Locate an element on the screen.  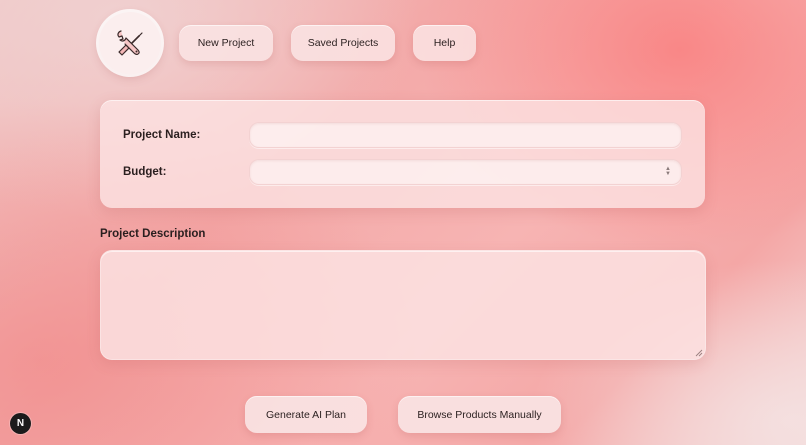
browse-products-button: Browse Products Manually is located at coordinates (479, 414).